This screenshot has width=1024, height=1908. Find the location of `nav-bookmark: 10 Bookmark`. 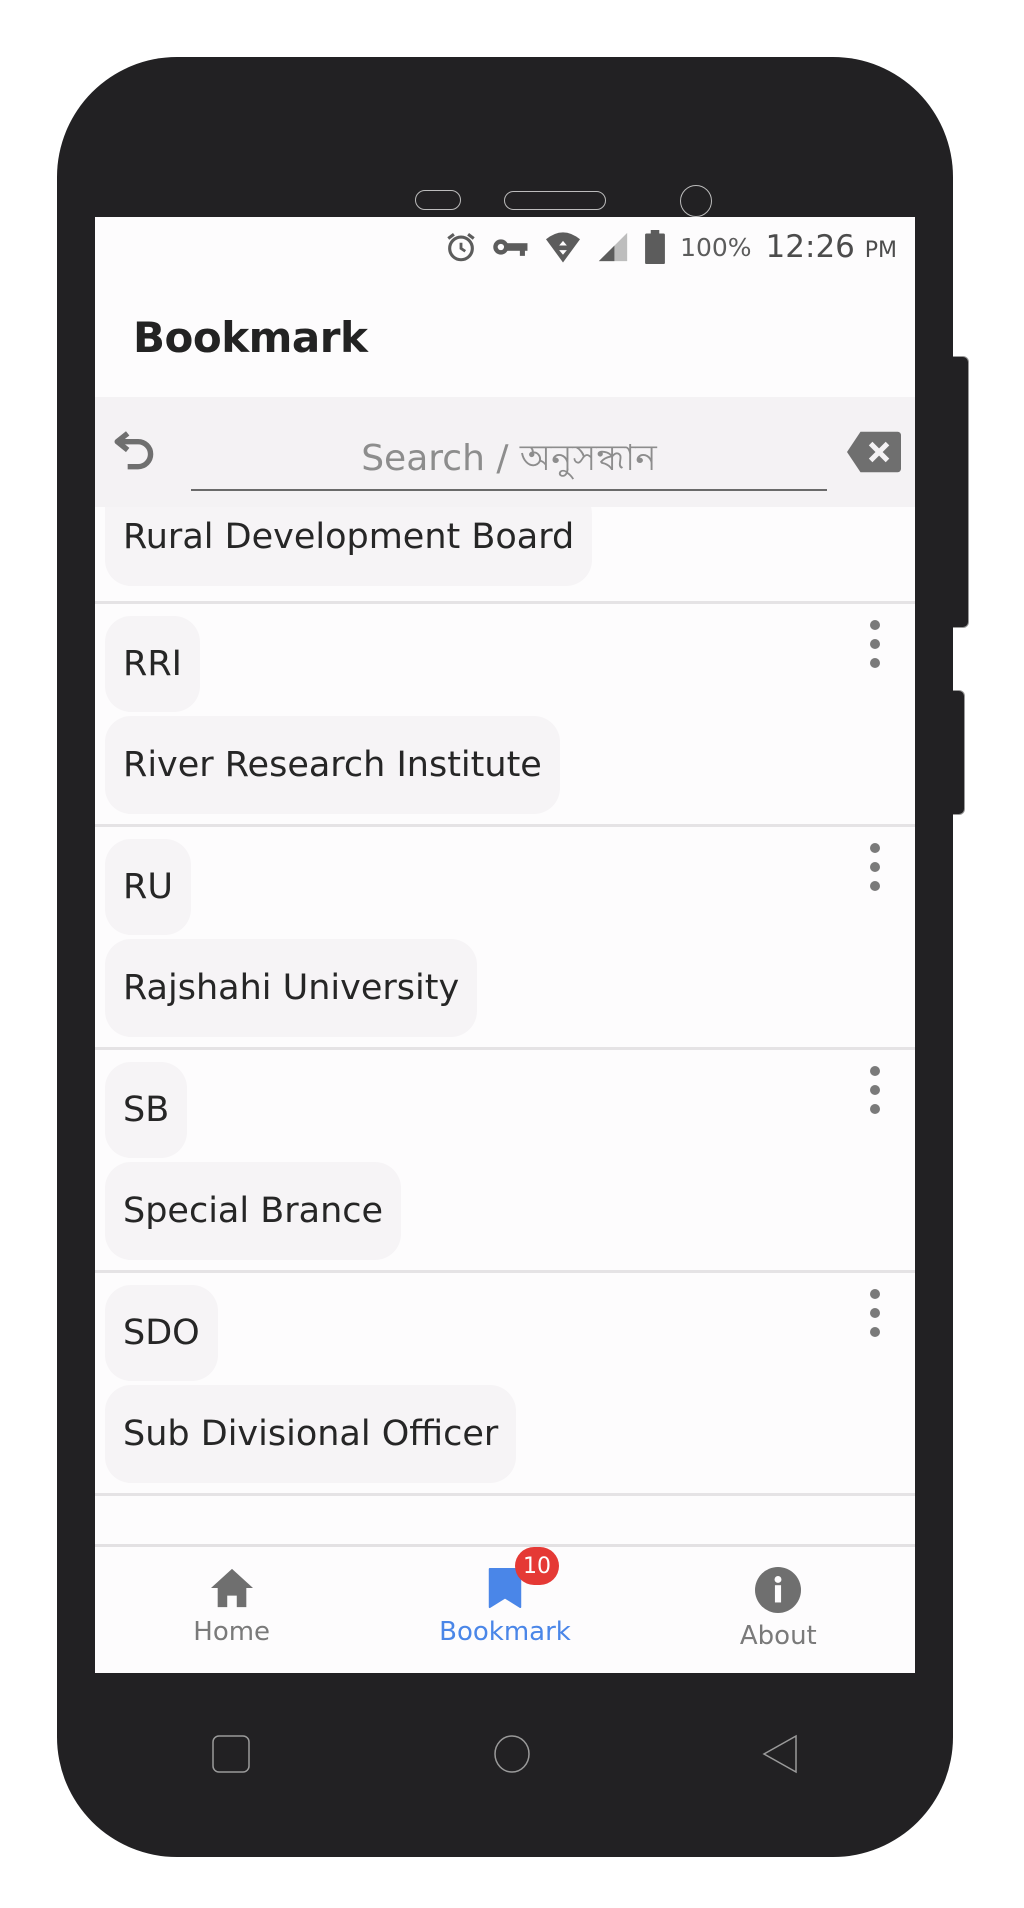

nav-bookmark: 10 Bookmark is located at coordinates (504, 1610).